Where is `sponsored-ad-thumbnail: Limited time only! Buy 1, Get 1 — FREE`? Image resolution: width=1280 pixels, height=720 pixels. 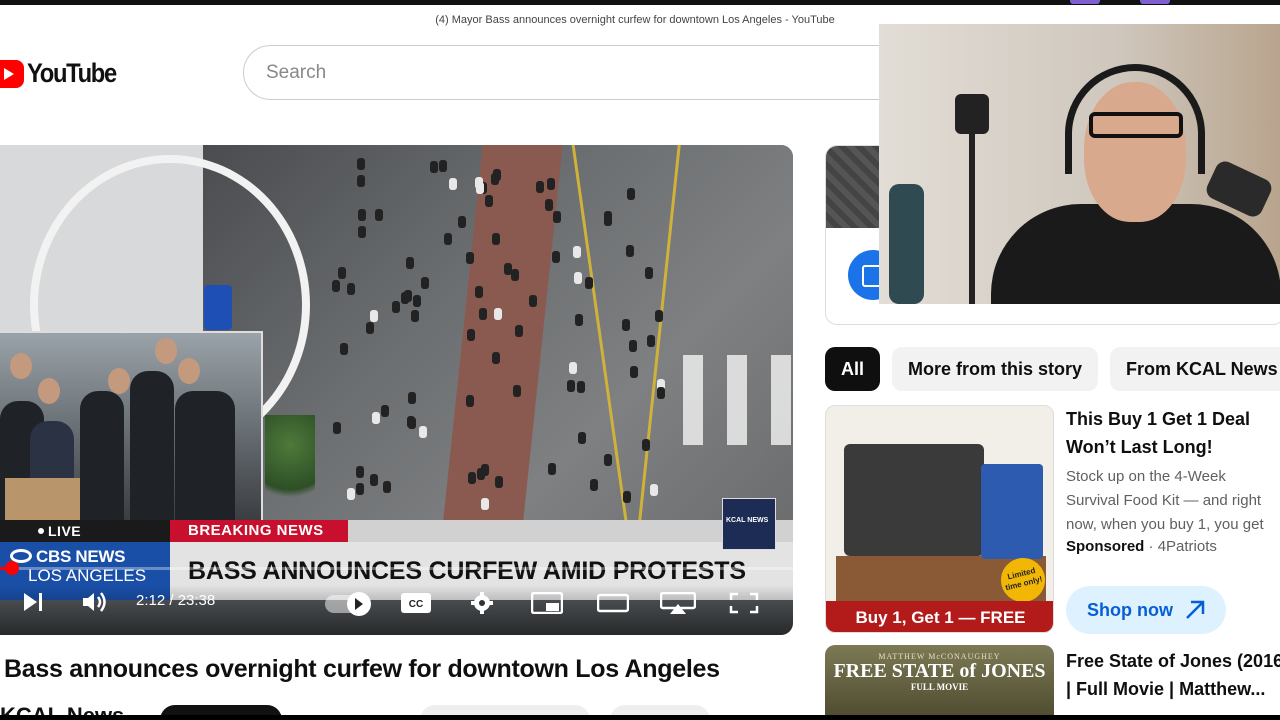 sponsored-ad-thumbnail: Limited time only! Buy 1, Get 1 — FREE is located at coordinates (939, 519).